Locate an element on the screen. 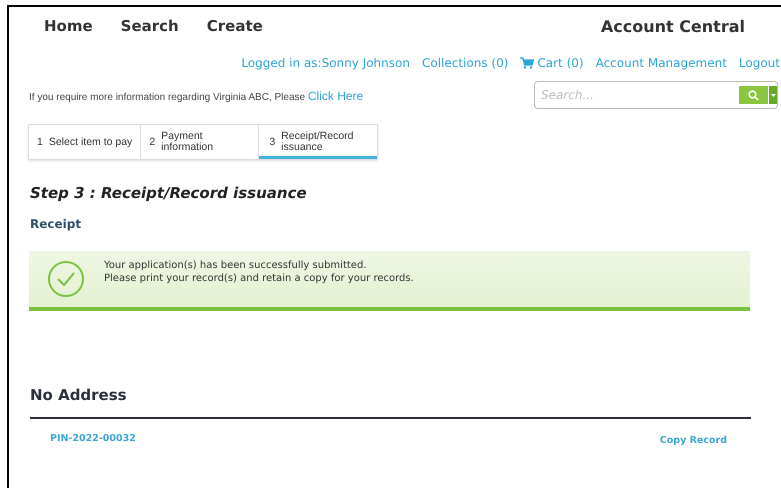  header-link: Collections (0) is located at coordinates (465, 63).